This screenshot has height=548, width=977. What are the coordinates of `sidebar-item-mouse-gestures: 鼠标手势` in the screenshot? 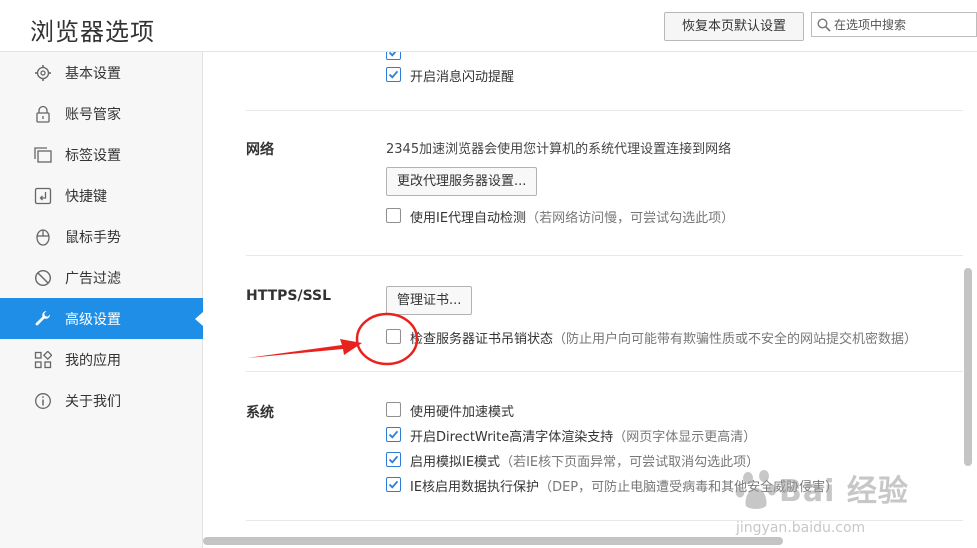 It's located at (101, 236).